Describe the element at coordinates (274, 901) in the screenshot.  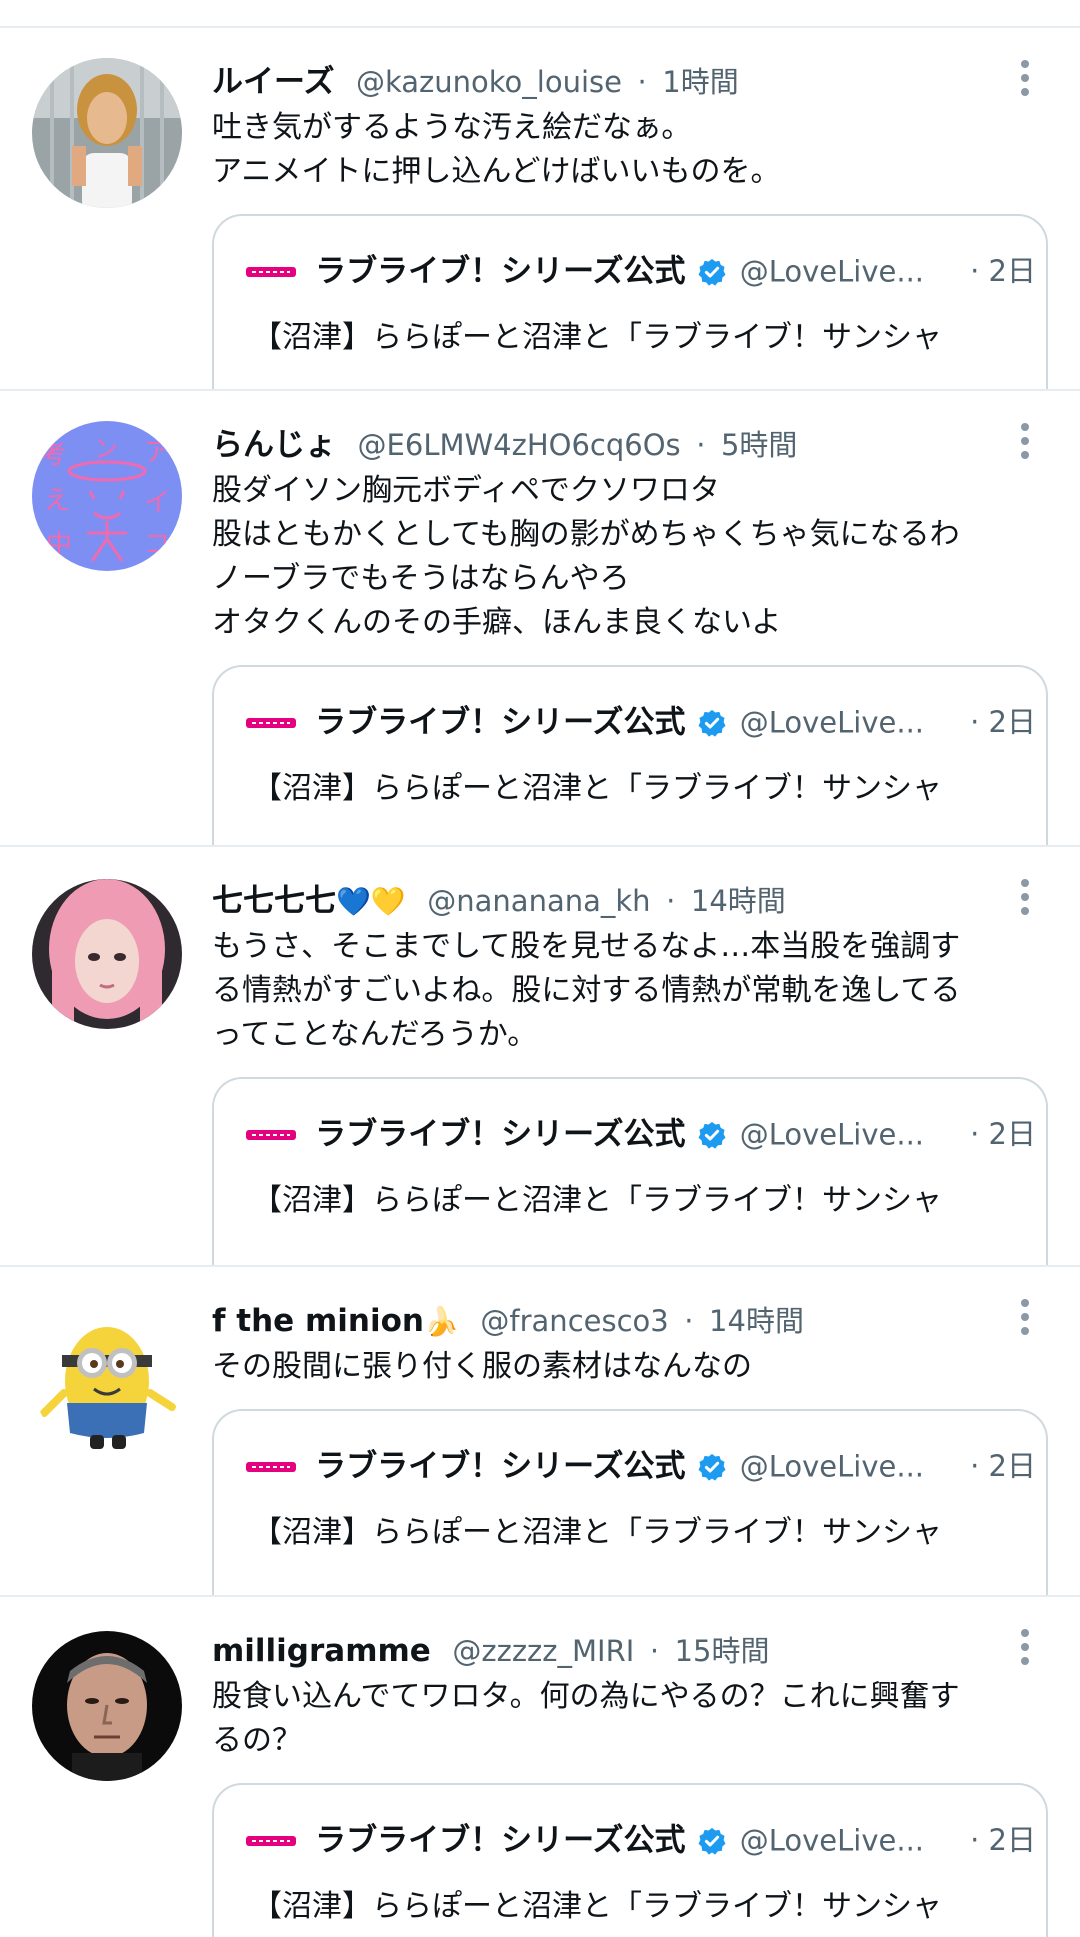
I see `display-name: 七七七七` at that location.